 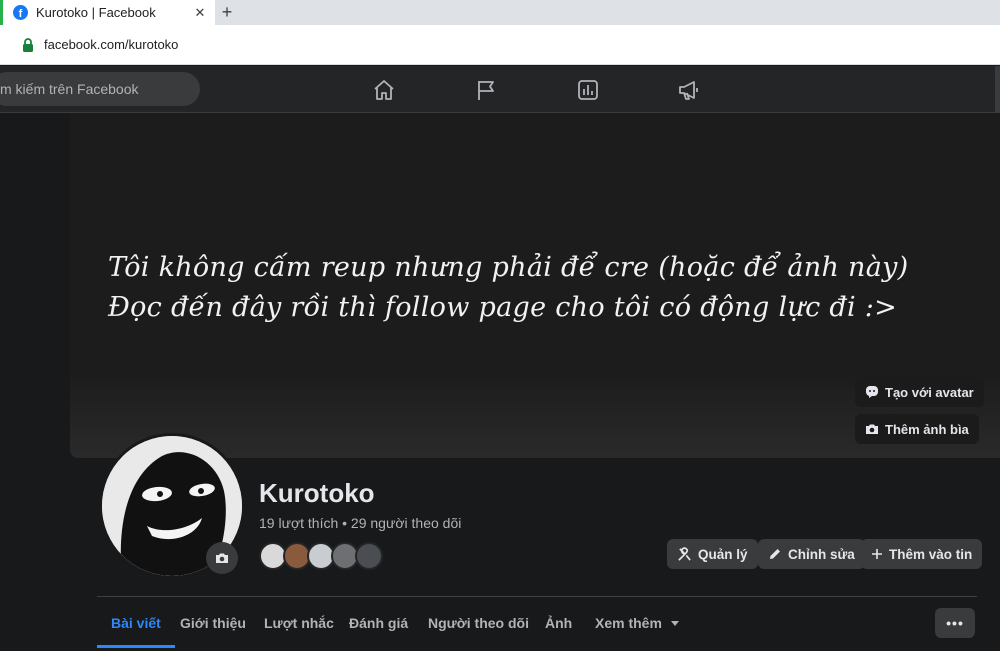 I want to click on tab-reviews: Đánh giá, so click(x=378, y=624).